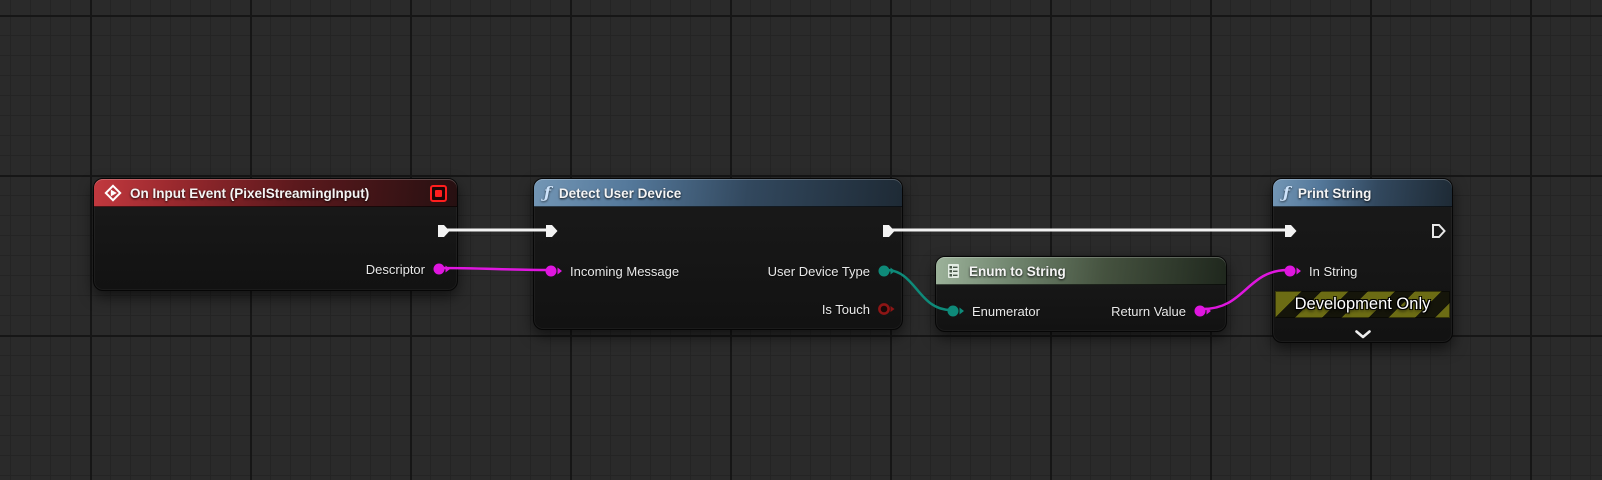 This screenshot has width=1602, height=480. What do you see at coordinates (438, 193) in the screenshot?
I see `input-event-indicator-icon` at bounding box center [438, 193].